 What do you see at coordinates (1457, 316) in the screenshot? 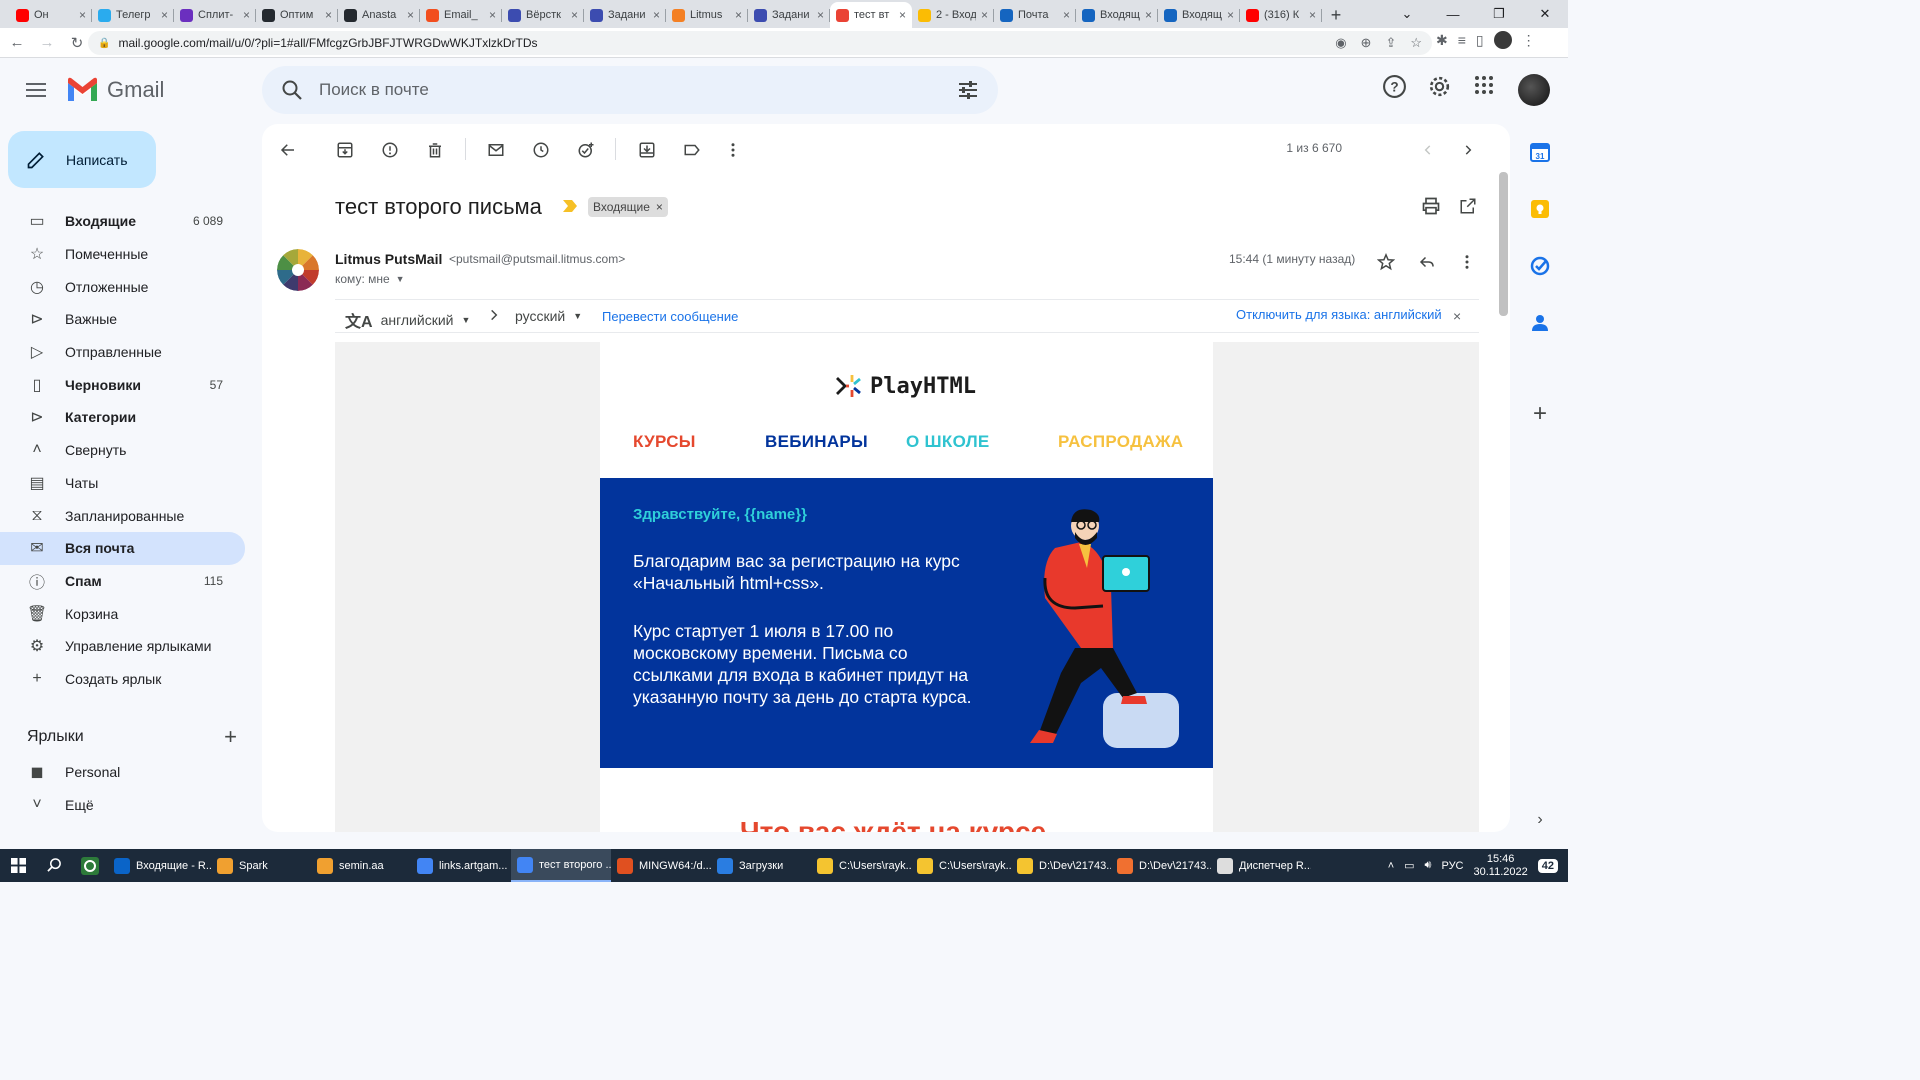
I see `close-translate-icon: ×` at bounding box center [1457, 316].